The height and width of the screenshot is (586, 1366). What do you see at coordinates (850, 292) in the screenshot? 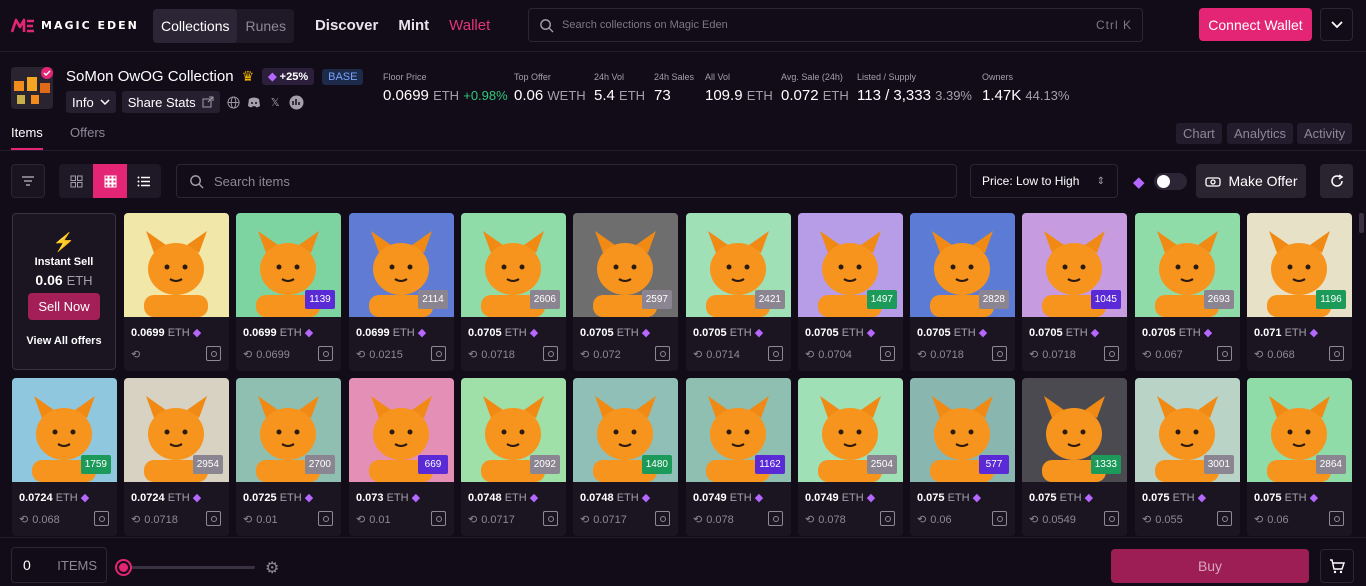
I see `nft-card: 1497 0.0705 ETH ◆ ⟲ 0.0704` at bounding box center [850, 292].